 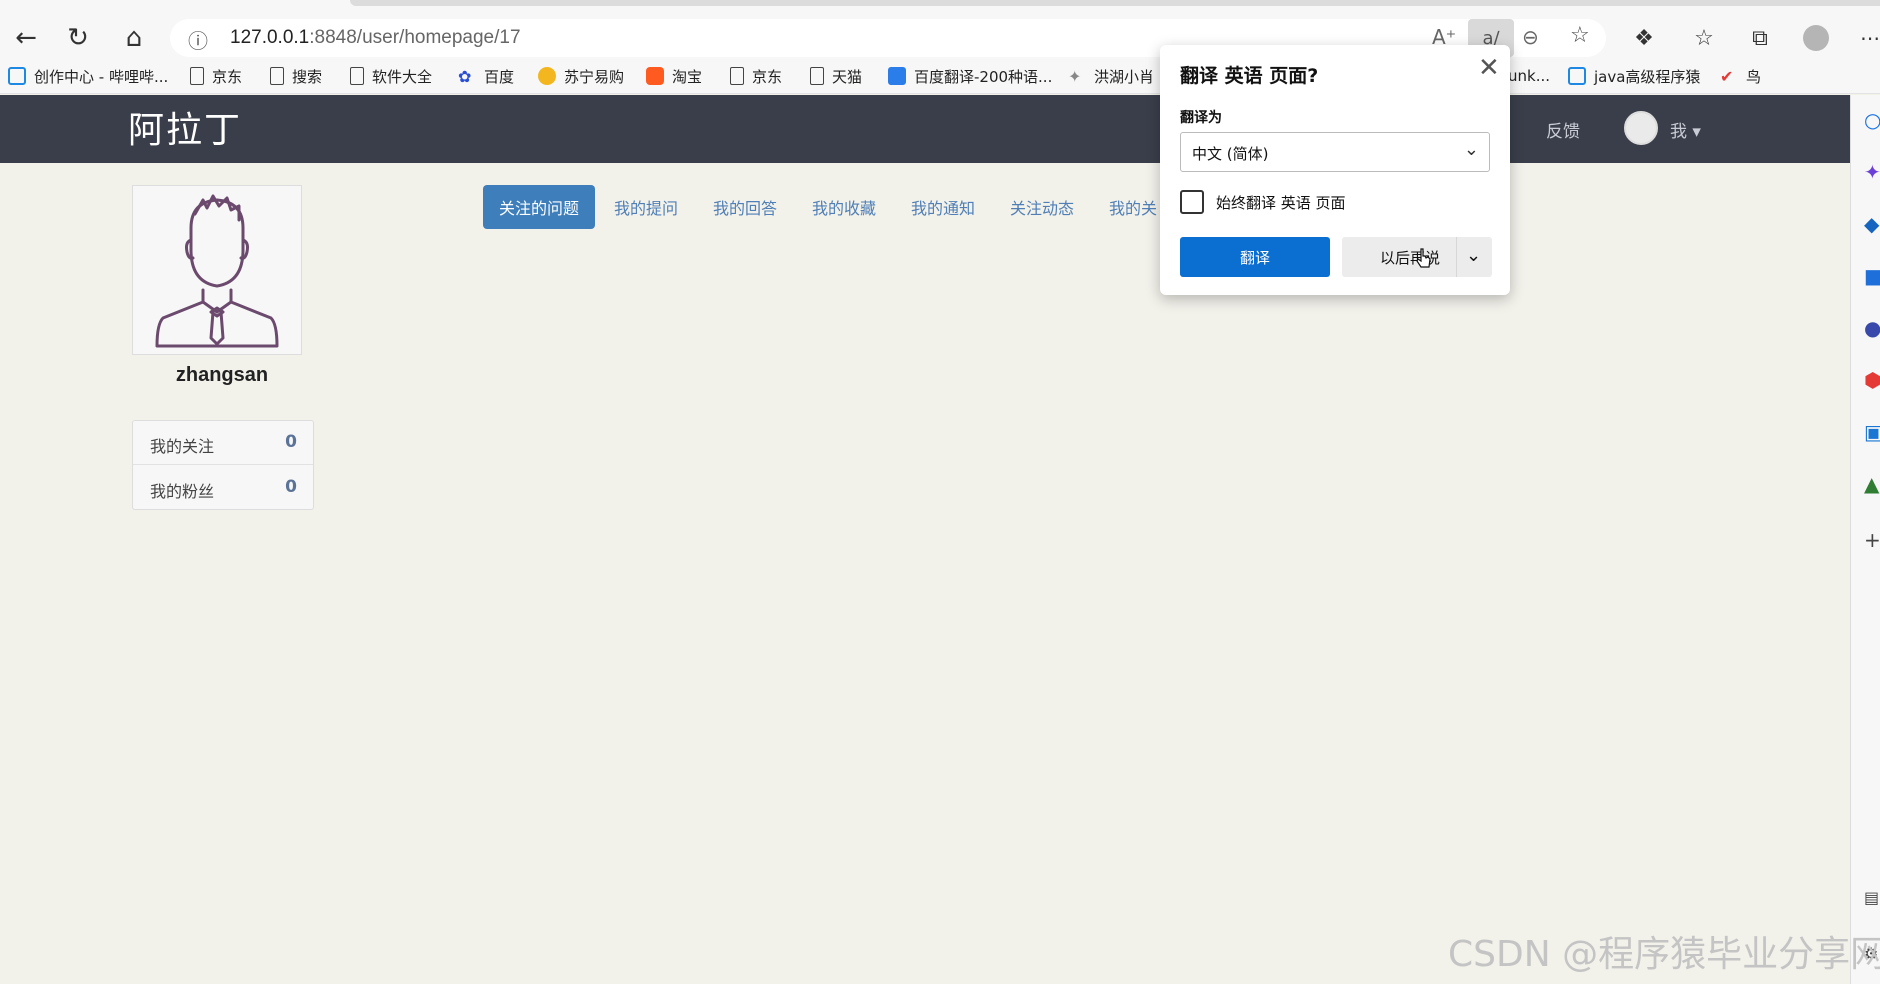 What do you see at coordinates (646, 207) in the screenshot?
I see `tab-my-questions: 我的提问` at bounding box center [646, 207].